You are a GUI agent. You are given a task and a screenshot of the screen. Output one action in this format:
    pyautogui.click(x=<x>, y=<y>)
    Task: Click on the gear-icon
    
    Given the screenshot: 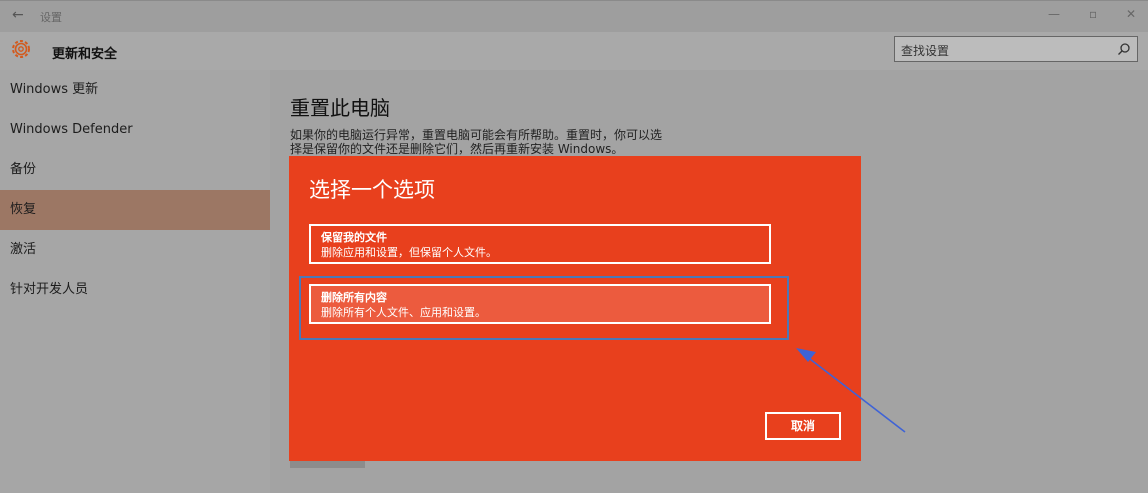 What is the action you would take?
    pyautogui.click(x=21, y=49)
    